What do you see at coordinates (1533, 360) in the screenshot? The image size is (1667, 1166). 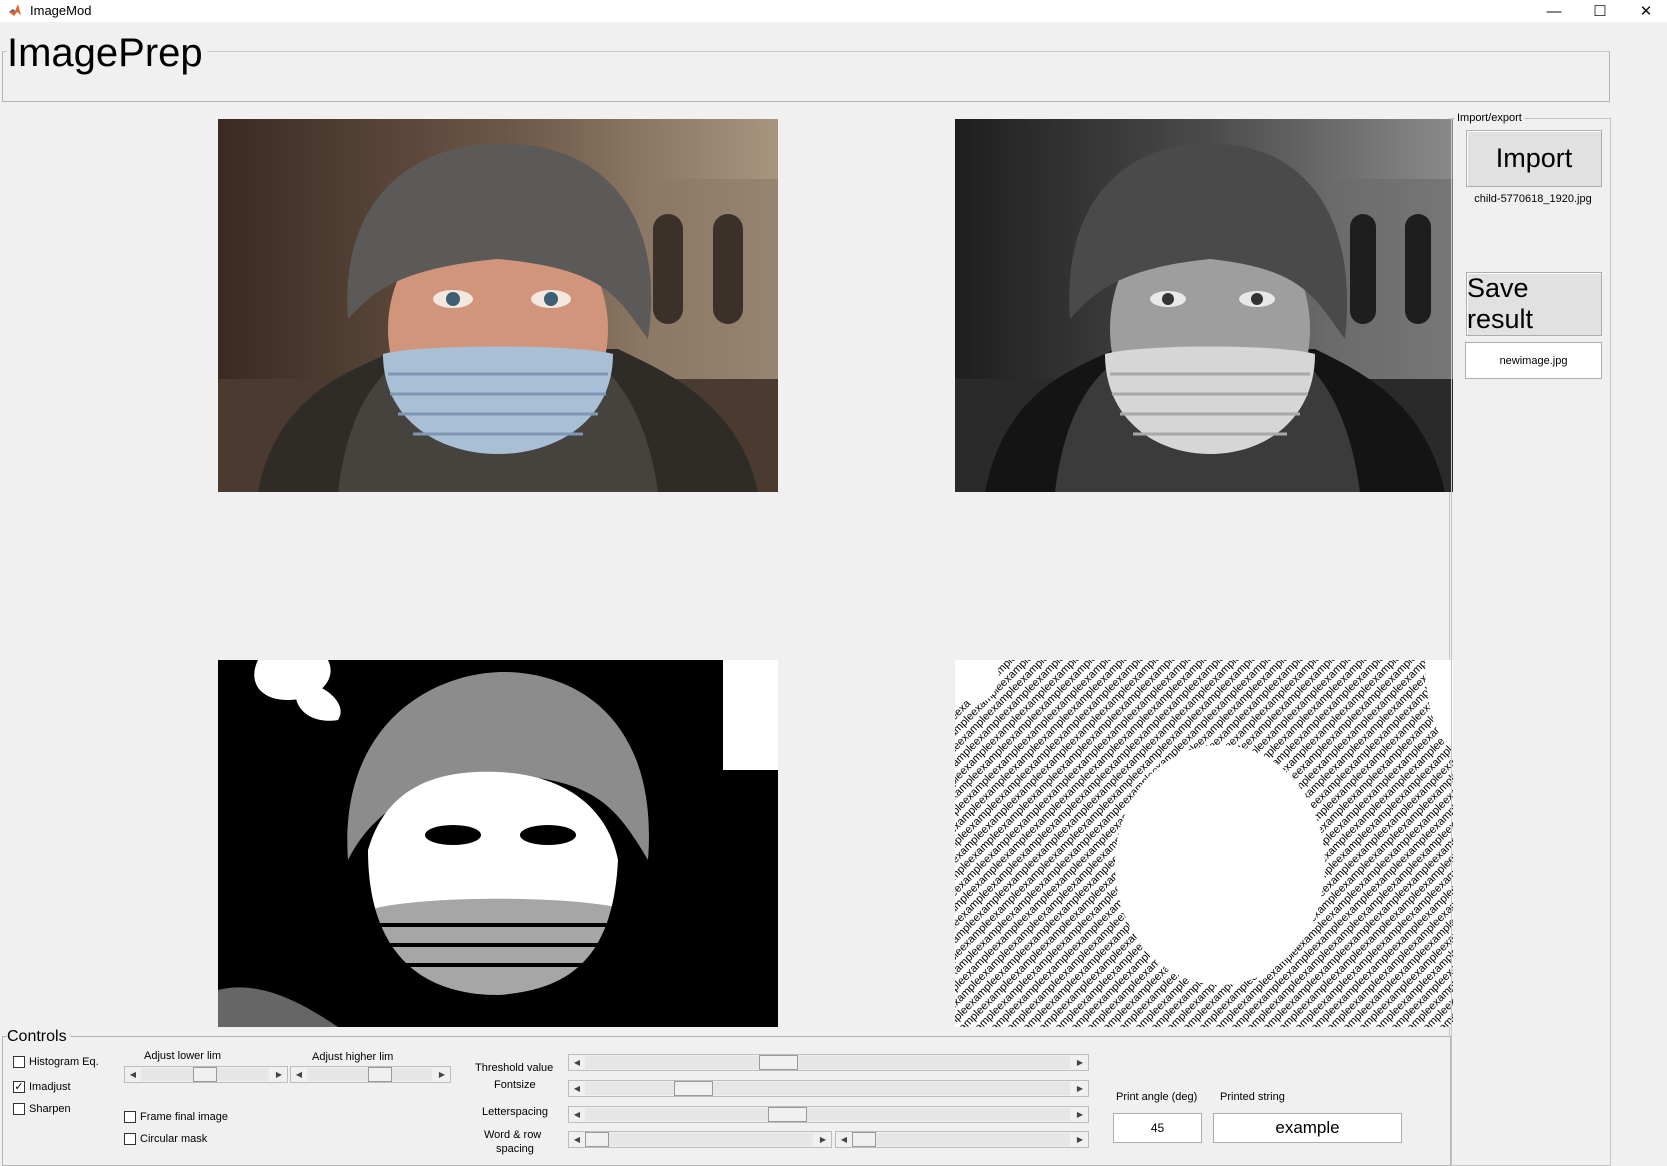 I see `save-filename-field: newimage.jpg` at bounding box center [1533, 360].